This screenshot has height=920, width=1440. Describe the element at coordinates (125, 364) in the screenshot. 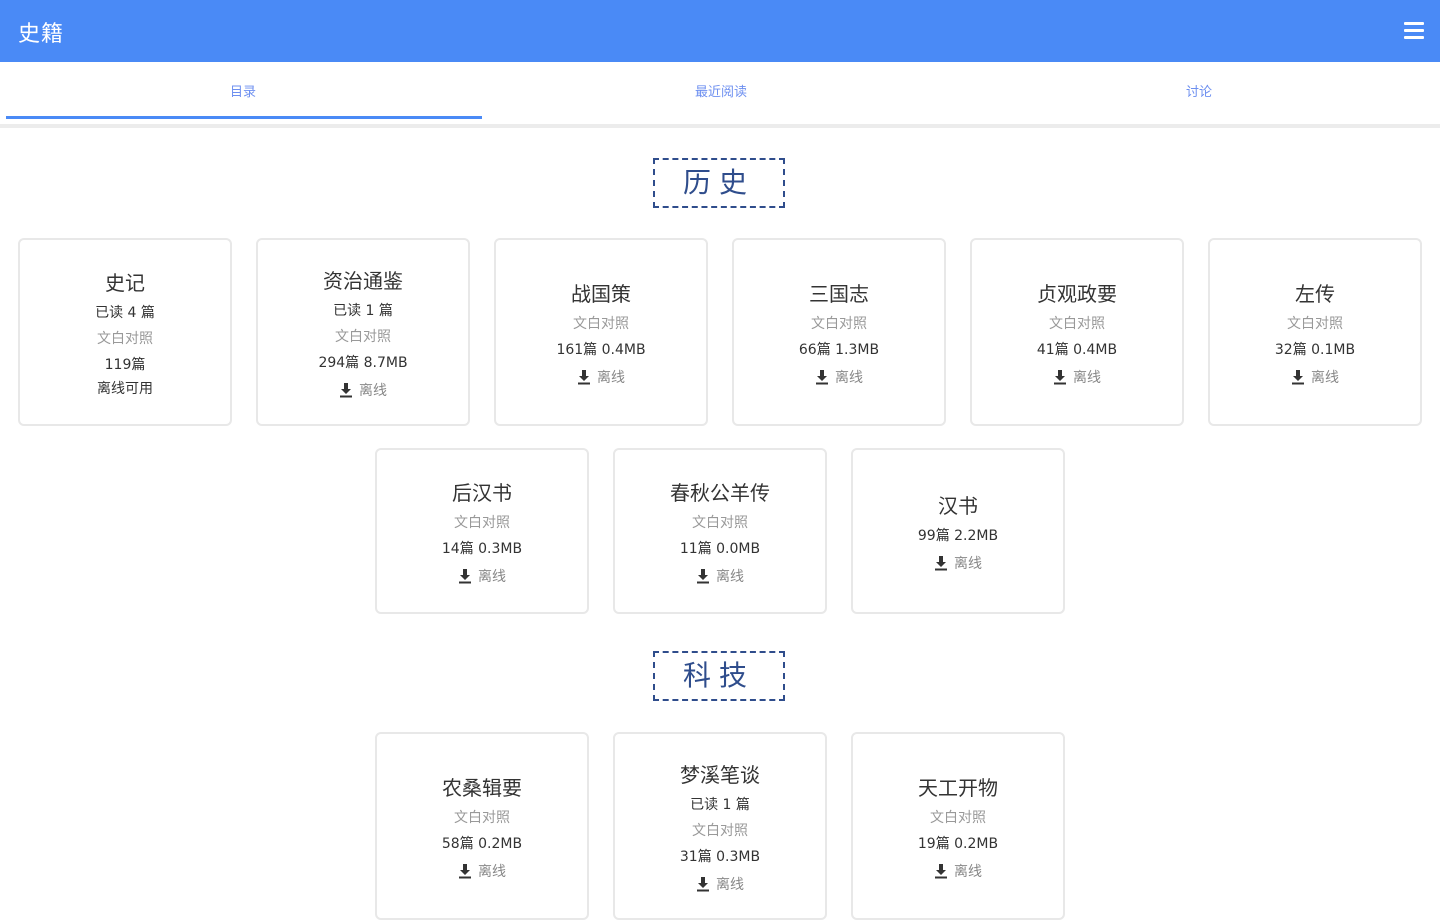

I see `book-stats: 119篇` at that location.